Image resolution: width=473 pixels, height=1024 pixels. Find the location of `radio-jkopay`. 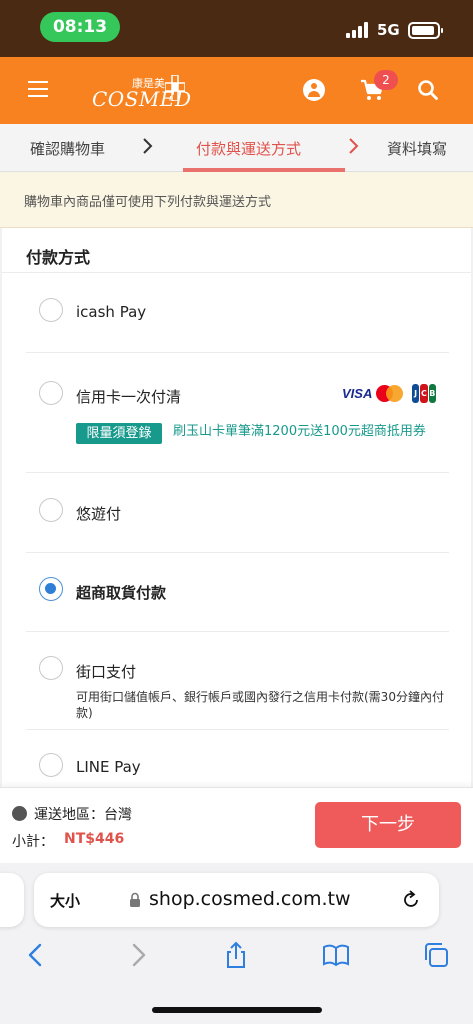

radio-jkopay is located at coordinates (51, 668).